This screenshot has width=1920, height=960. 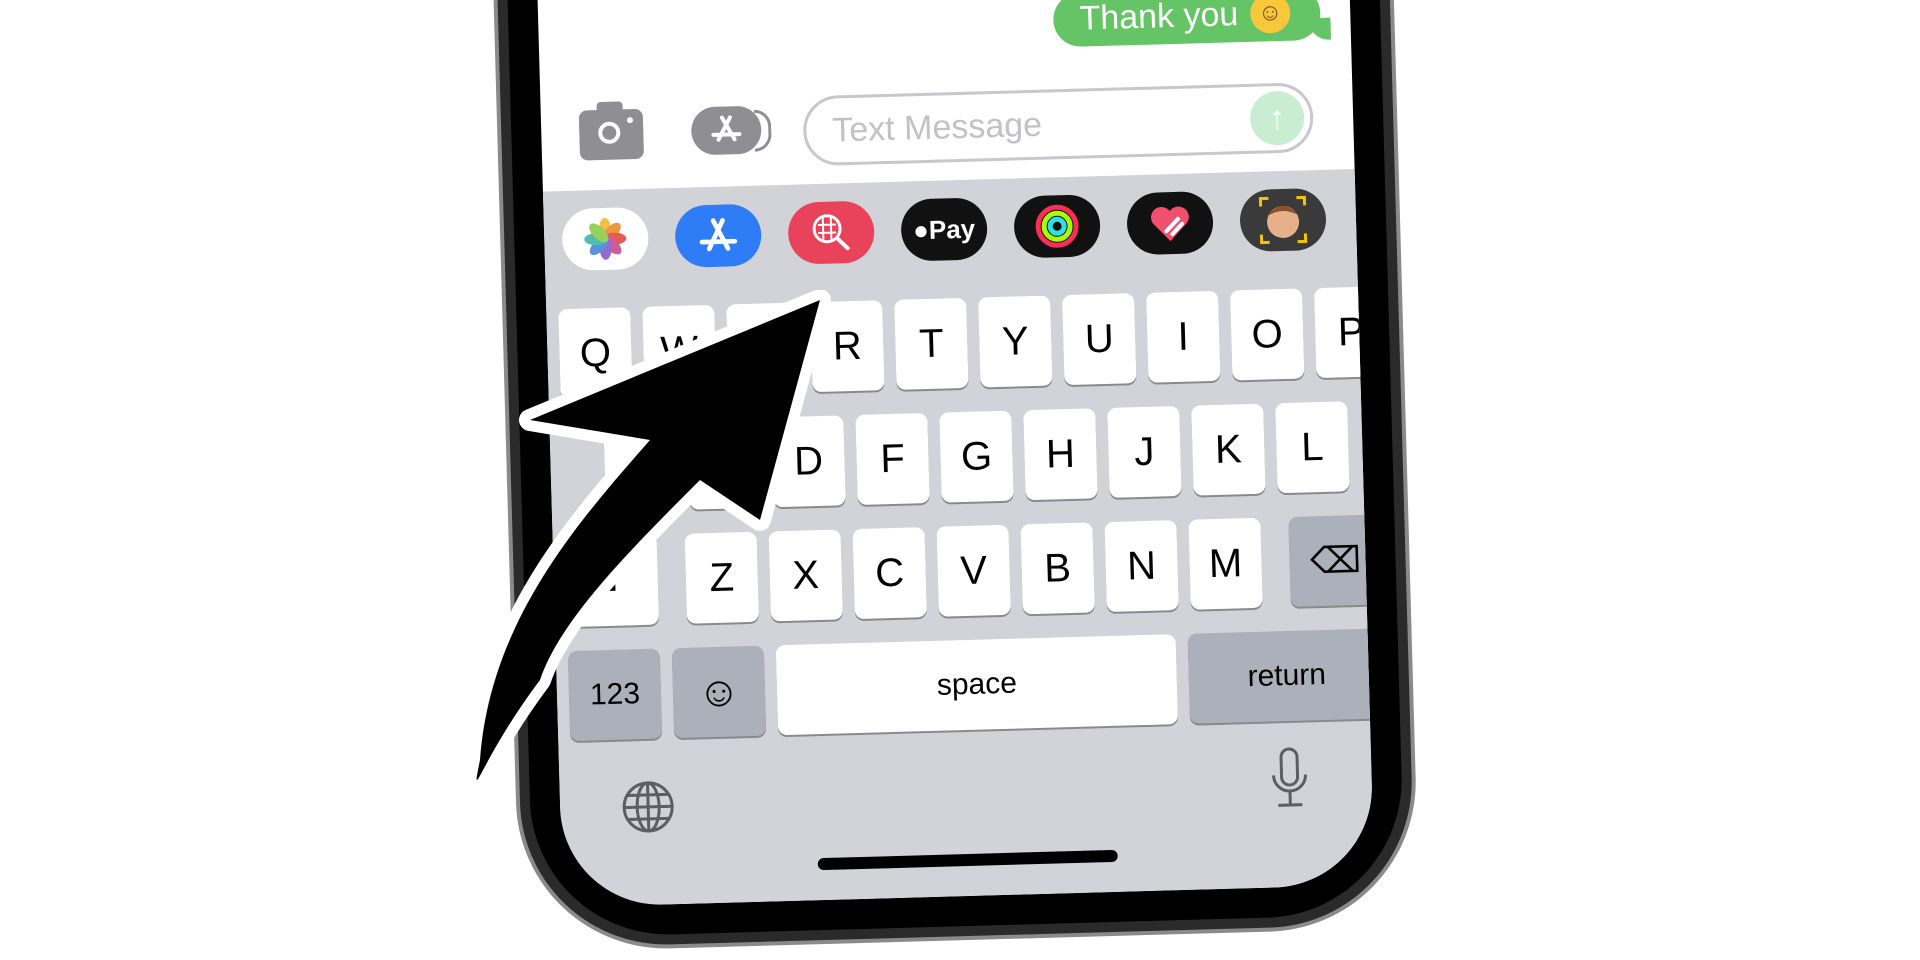 I want to click on apple-pay-app-button: ●Pay, so click(x=944, y=229).